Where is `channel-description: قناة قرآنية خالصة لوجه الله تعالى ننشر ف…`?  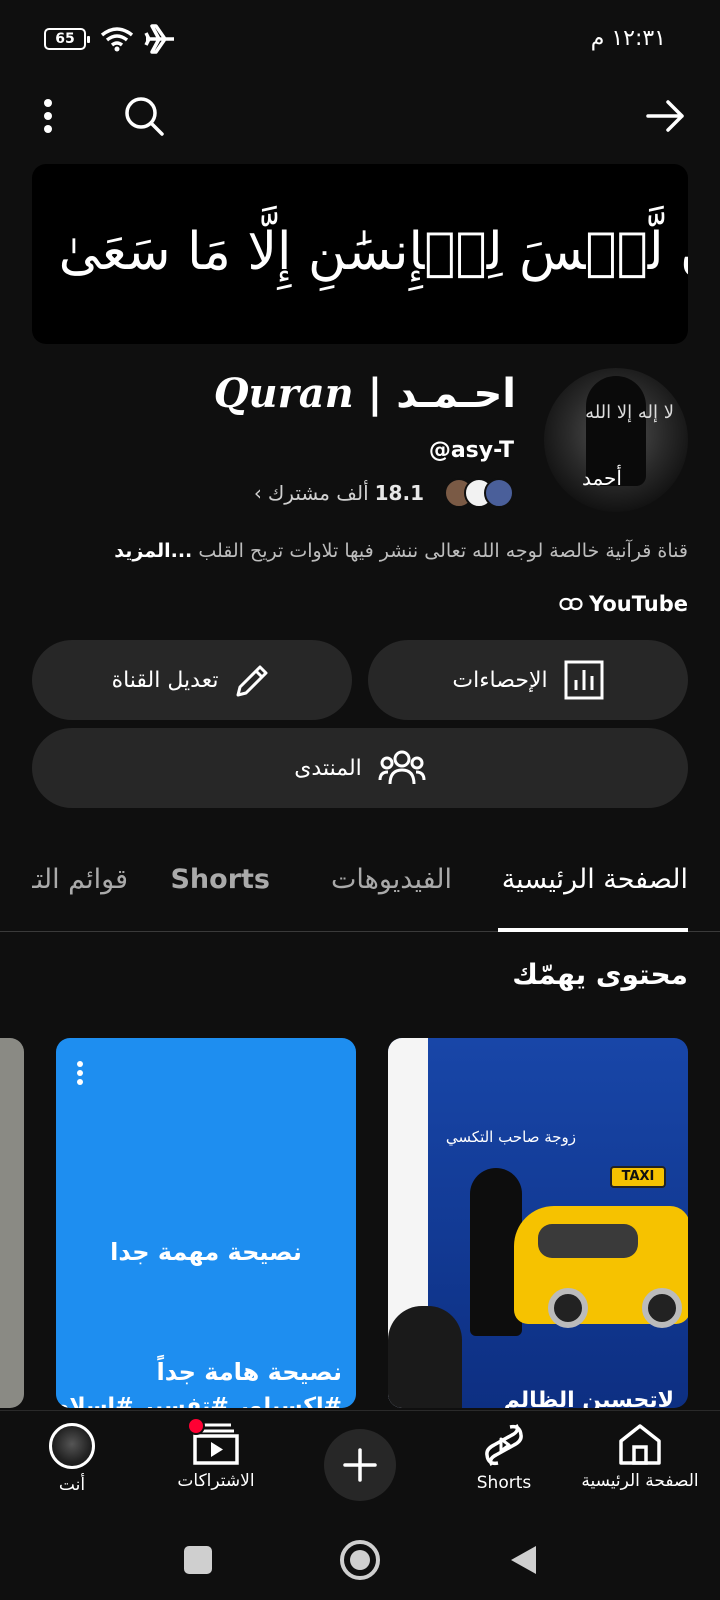
channel-description: قناة قرآنية خالصة لوجه الله تعالى ننشر ف… is located at coordinates (358, 551).